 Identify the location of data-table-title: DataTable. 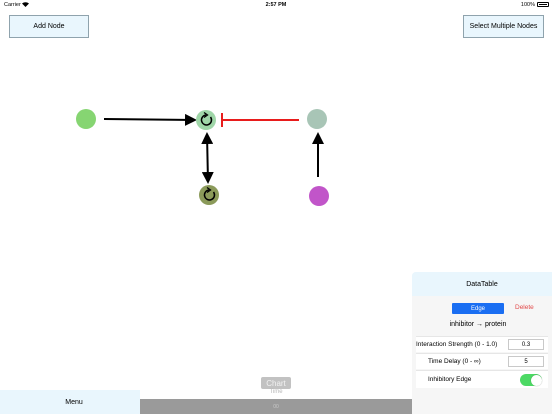
(482, 284).